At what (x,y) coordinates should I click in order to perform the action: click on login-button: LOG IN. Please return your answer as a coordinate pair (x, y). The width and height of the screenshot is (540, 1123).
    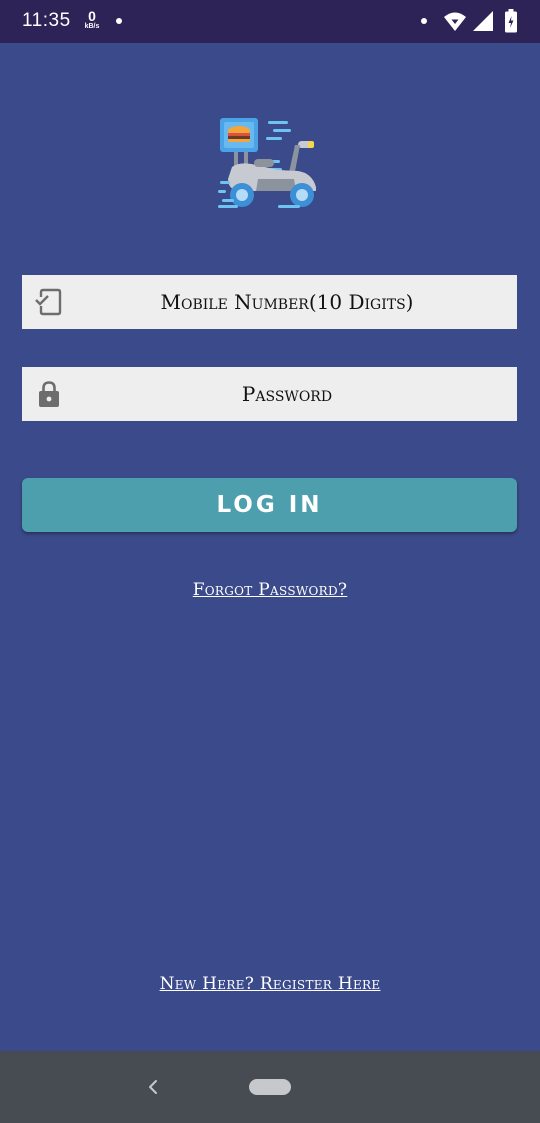
    Looking at the image, I should click on (269, 505).